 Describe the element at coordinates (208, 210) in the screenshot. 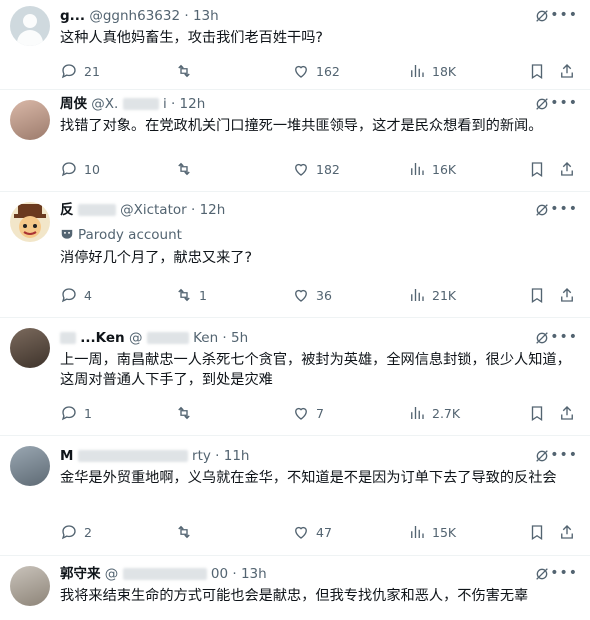

I see `post-time: · 12h` at that location.